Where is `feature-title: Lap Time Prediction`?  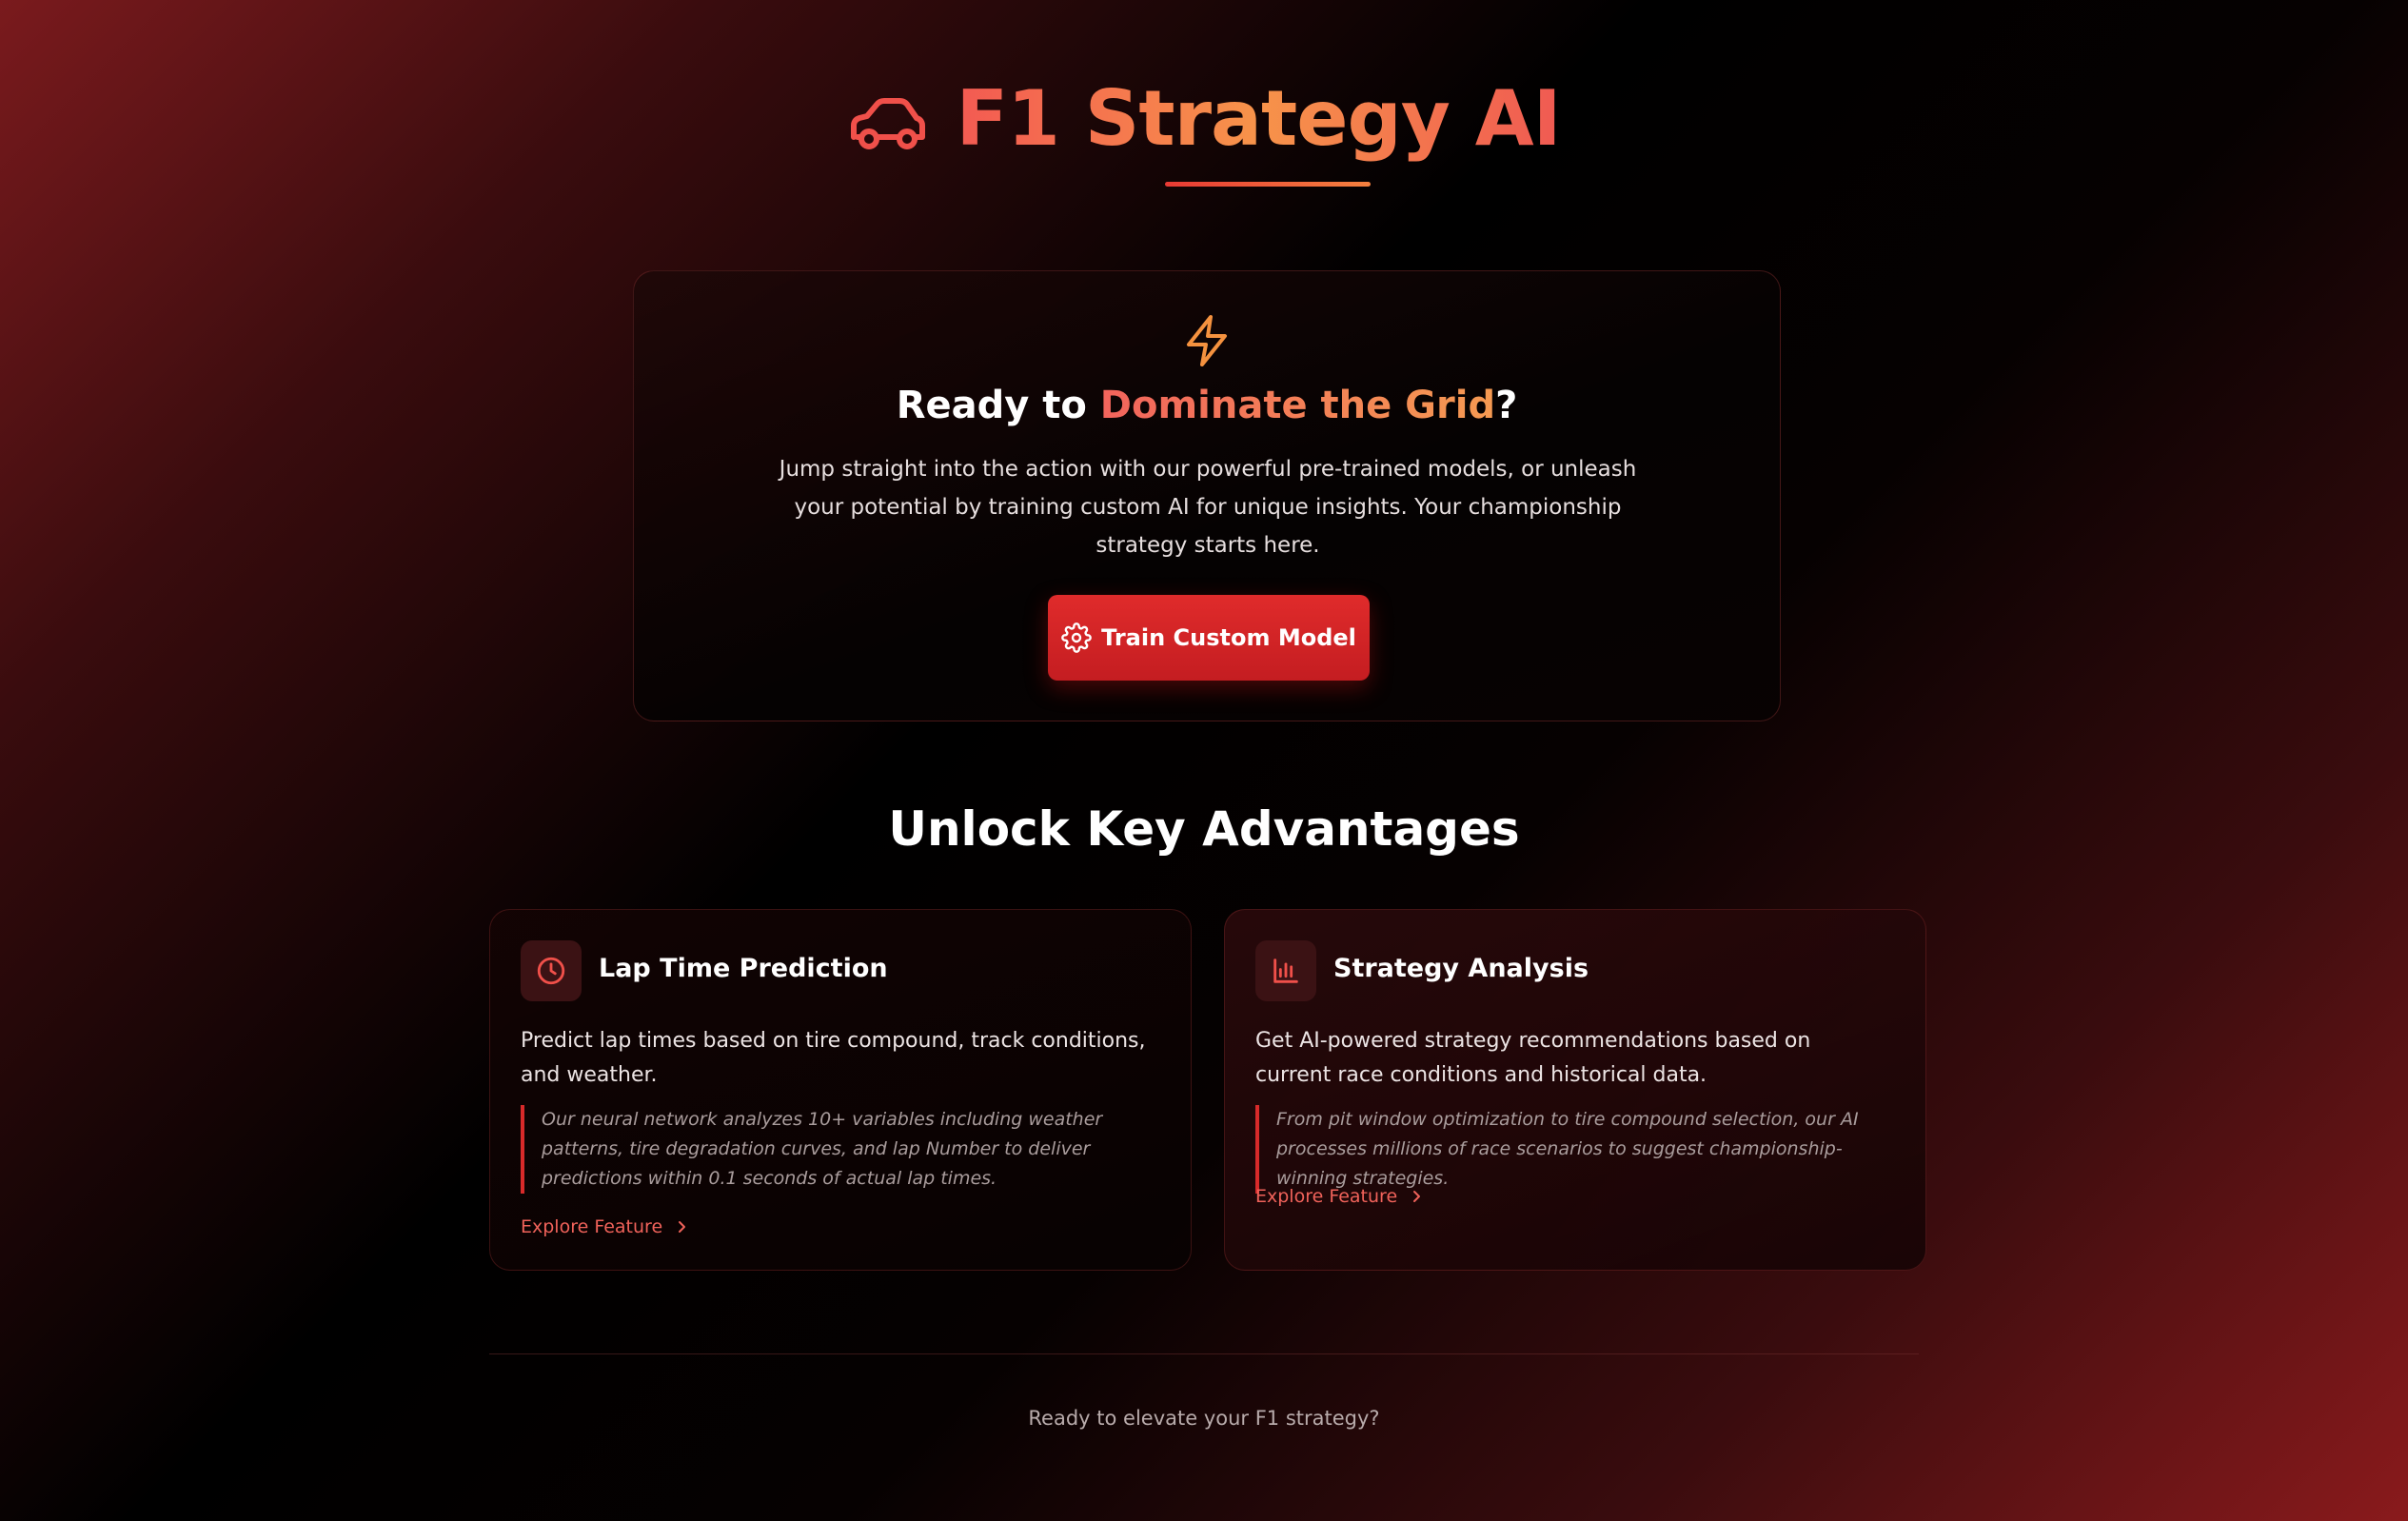
feature-title: Lap Time Prediction is located at coordinates (743, 969).